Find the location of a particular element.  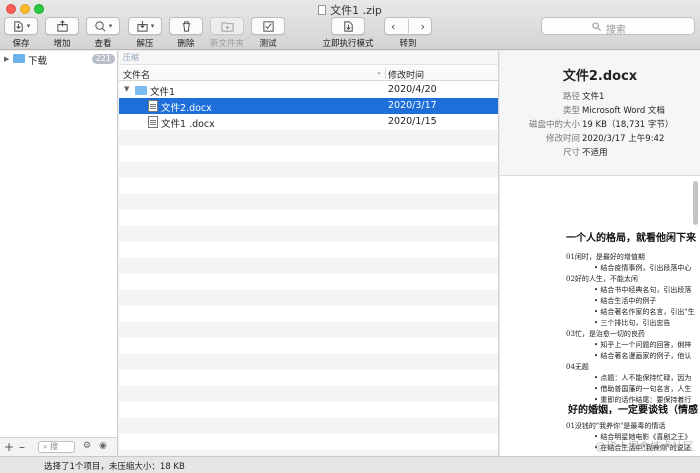

execute-mode-label: 立即执行模式 is located at coordinates (348, 44).